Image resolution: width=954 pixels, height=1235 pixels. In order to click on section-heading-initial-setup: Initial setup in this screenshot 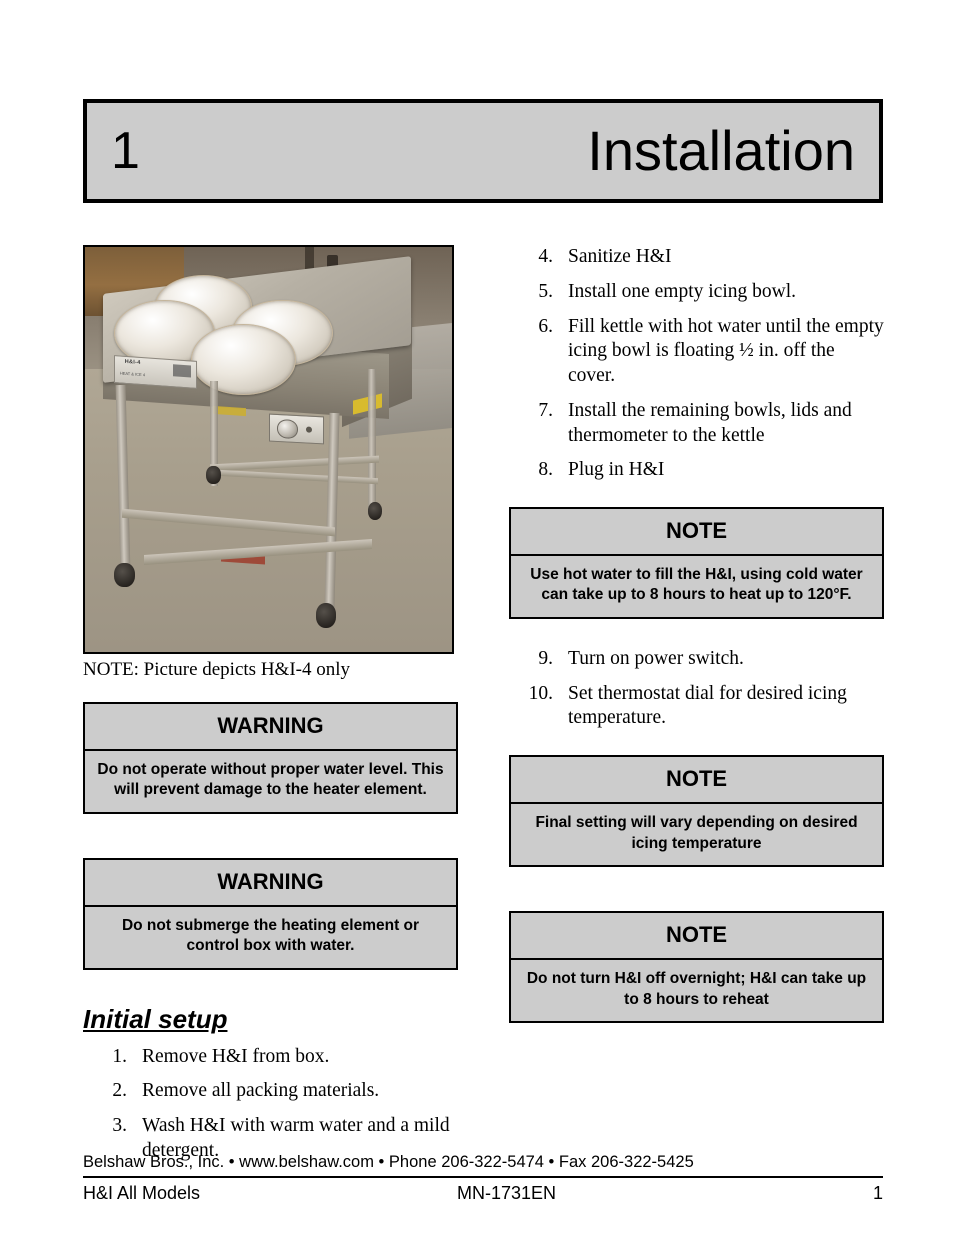, I will do `click(155, 1018)`.